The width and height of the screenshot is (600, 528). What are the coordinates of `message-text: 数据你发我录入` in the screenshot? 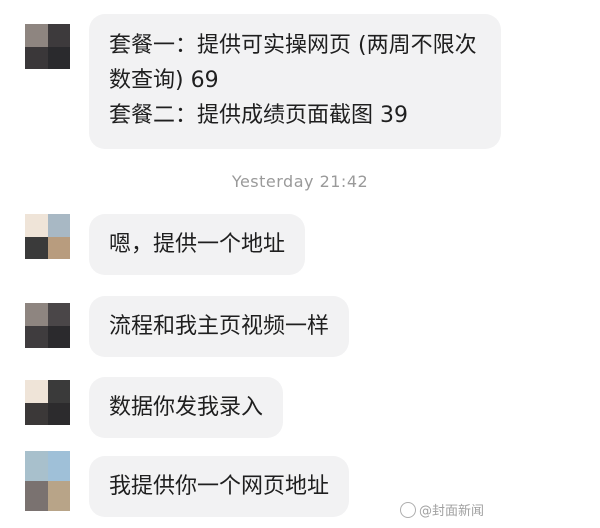 It's located at (186, 407).